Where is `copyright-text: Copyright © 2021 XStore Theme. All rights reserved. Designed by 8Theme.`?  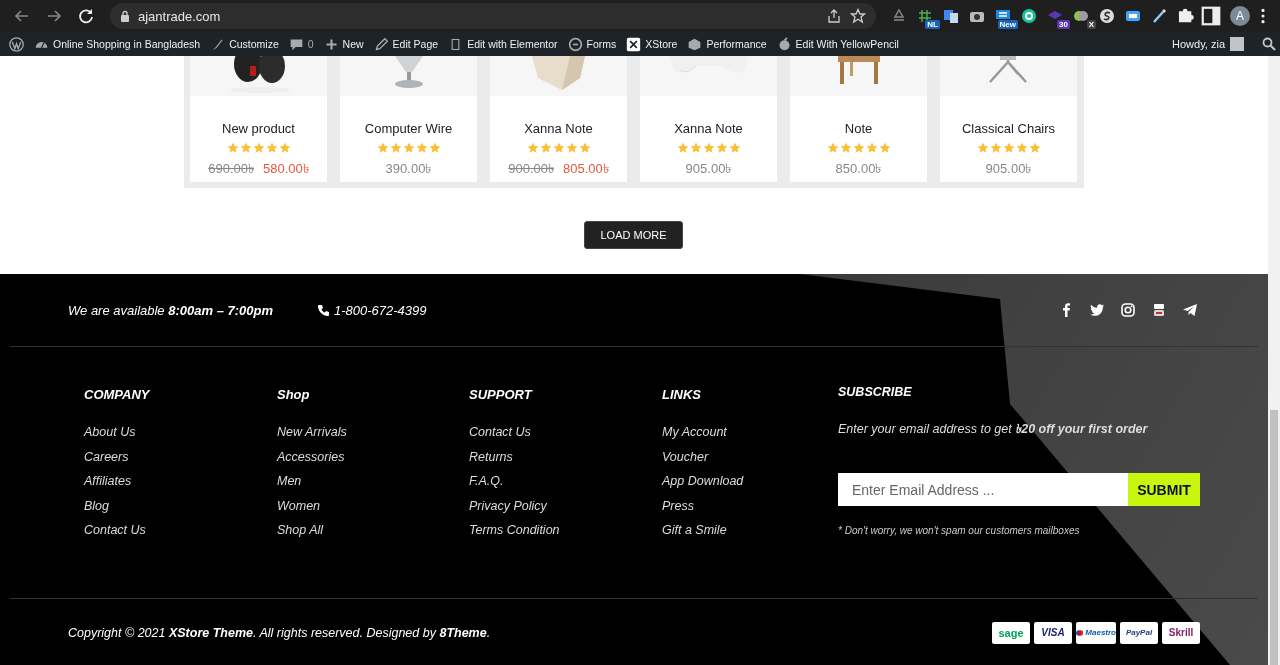 copyright-text: Copyright © 2021 XStore Theme. All rights reserved. Designed by 8Theme. is located at coordinates (279, 632).